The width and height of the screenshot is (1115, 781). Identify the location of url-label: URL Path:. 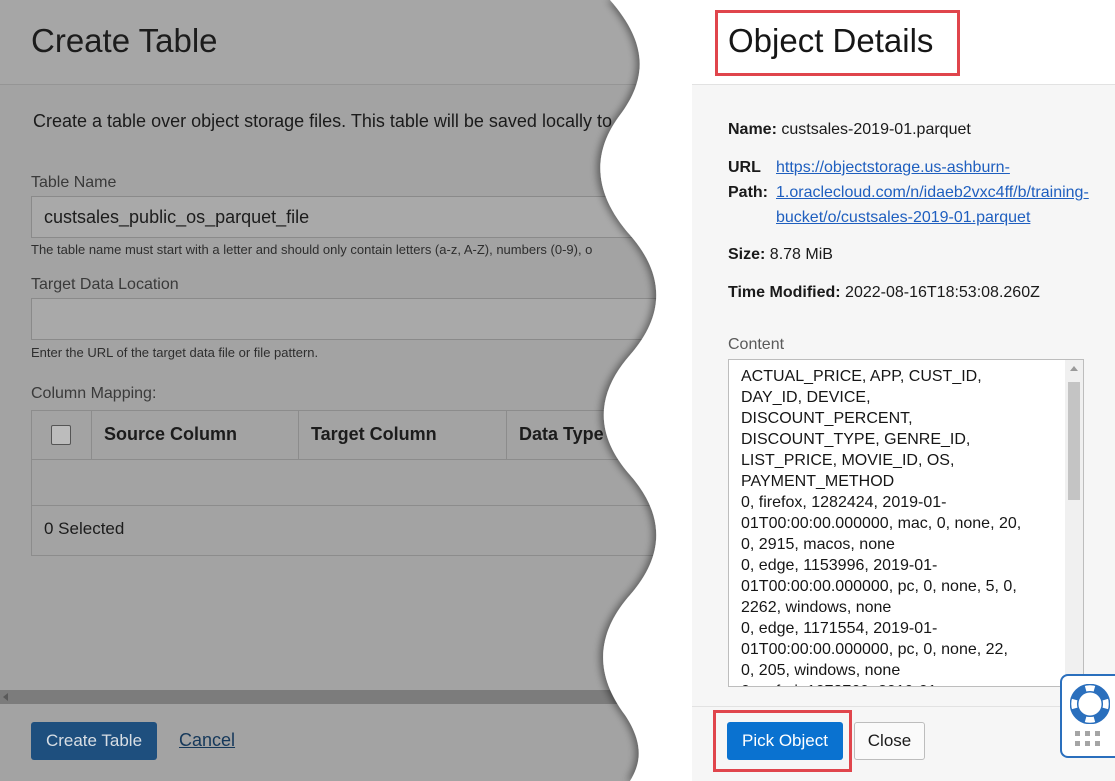
(748, 180).